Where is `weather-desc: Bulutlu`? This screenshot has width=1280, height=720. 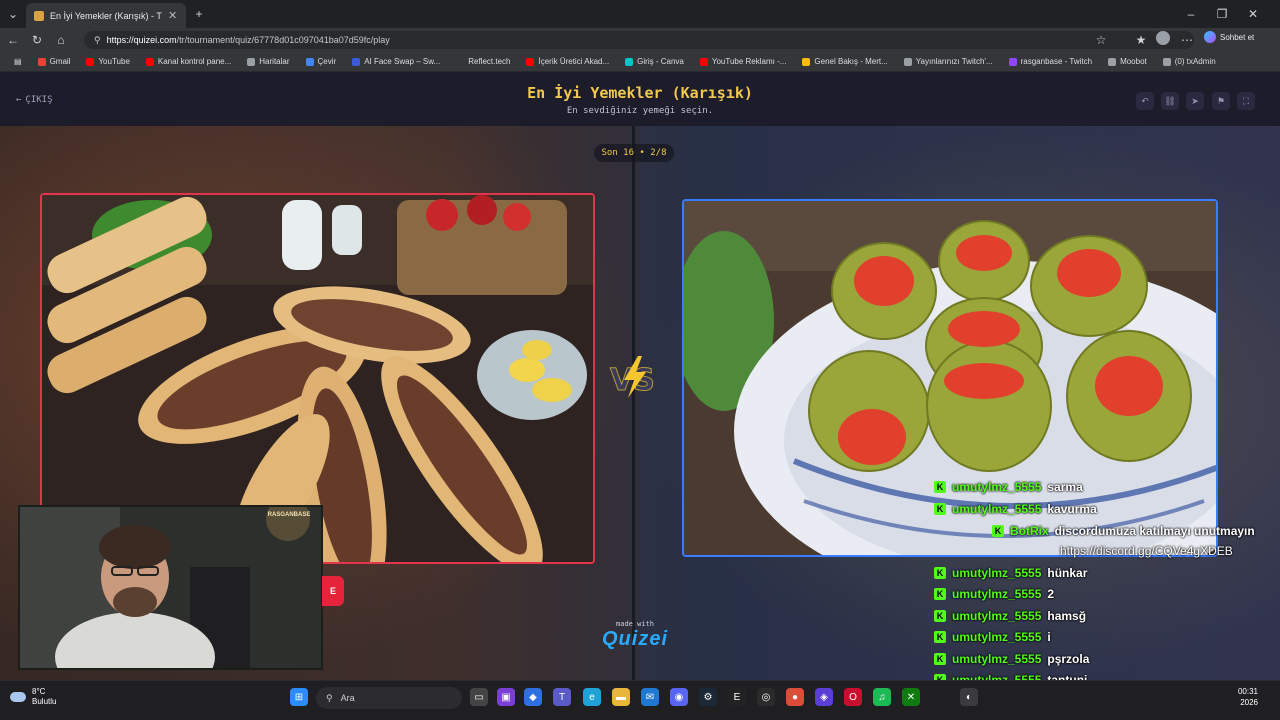
weather-desc: Bulutlu is located at coordinates (44, 701).